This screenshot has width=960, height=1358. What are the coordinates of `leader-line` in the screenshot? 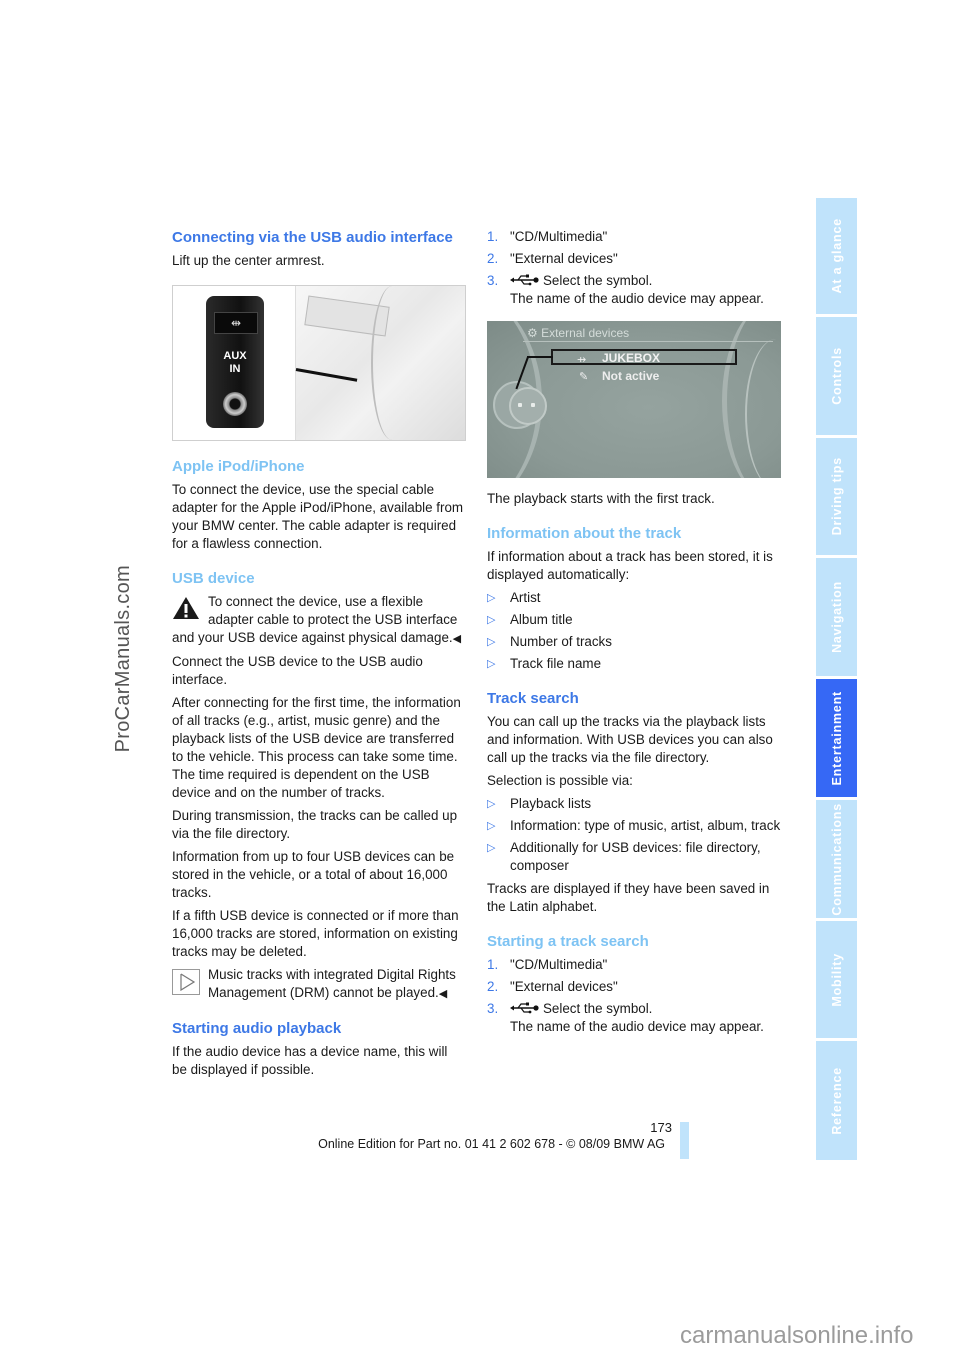 It's located at (540, 357).